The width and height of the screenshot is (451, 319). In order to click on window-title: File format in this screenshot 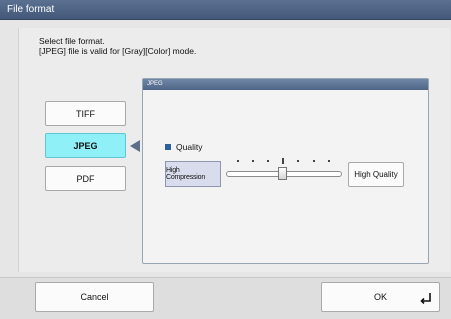, I will do `click(31, 9)`.